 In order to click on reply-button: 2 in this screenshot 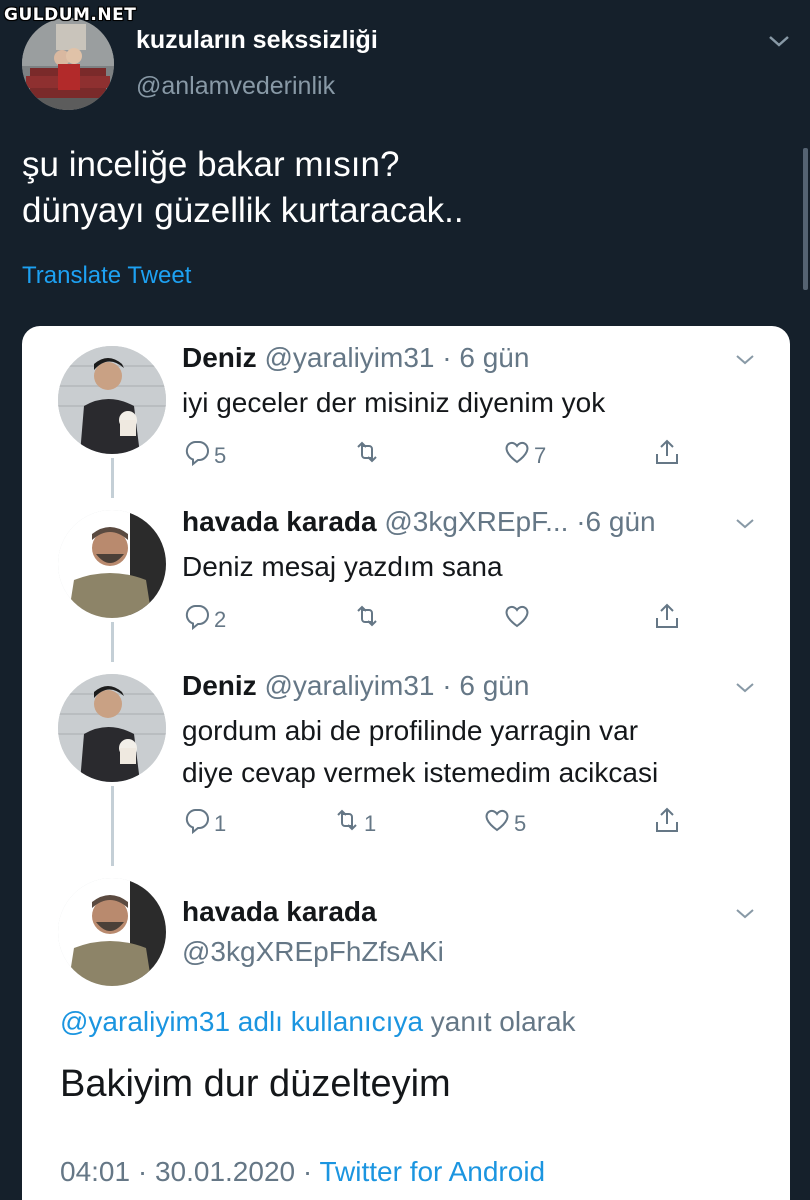, I will do `click(204, 616)`.